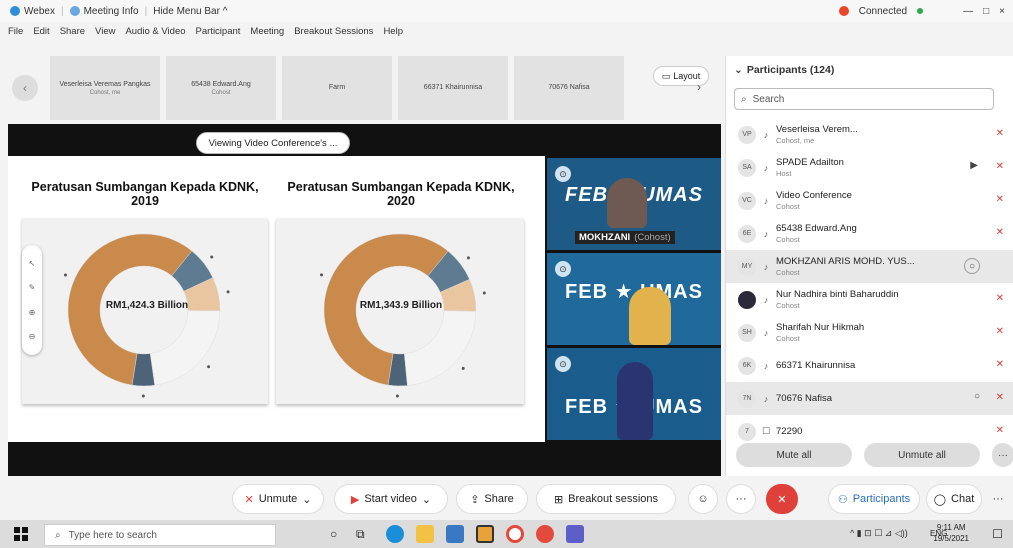  Describe the element at coordinates (951, 533) in the screenshot. I see `taskbar-clock: 9:11 AM 19/5/2021` at that location.